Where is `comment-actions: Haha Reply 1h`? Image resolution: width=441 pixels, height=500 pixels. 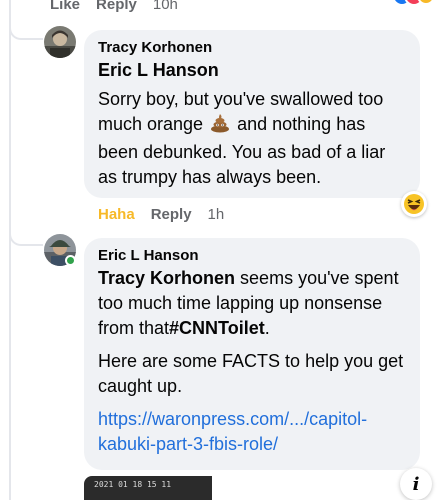
comment-actions: Haha Reply 1h is located at coordinates (161, 214).